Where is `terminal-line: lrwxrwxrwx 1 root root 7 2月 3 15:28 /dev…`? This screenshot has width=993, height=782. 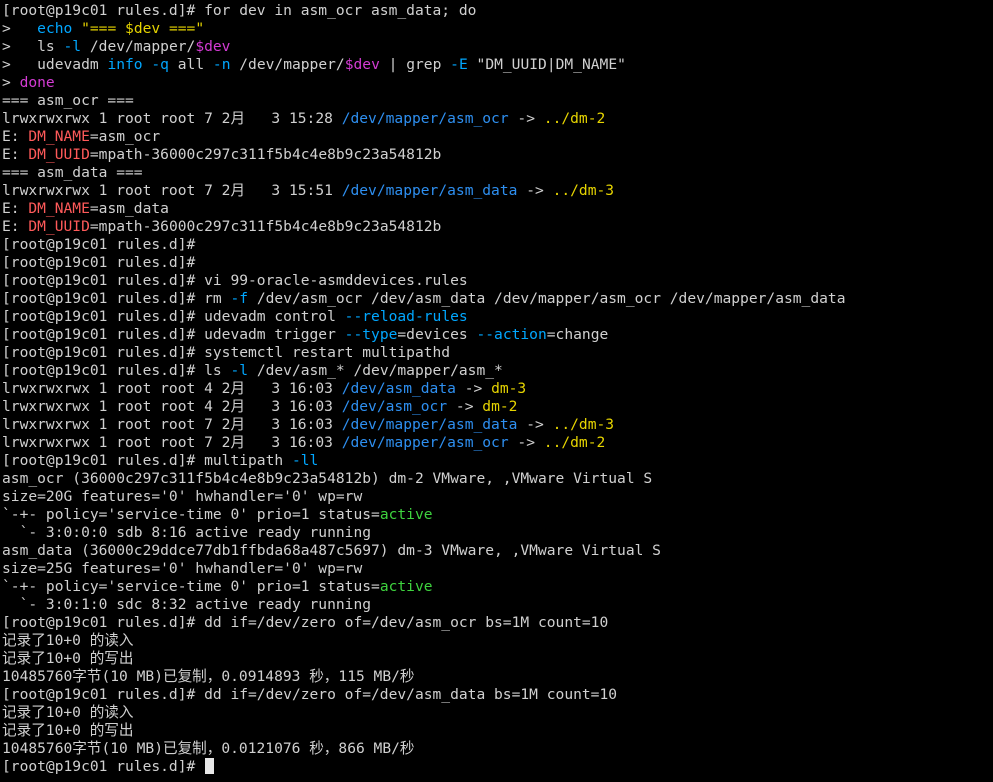 terminal-line: lrwxrwxrwx 1 root root 7 2月 3 15:28 /dev… is located at coordinates (497, 119).